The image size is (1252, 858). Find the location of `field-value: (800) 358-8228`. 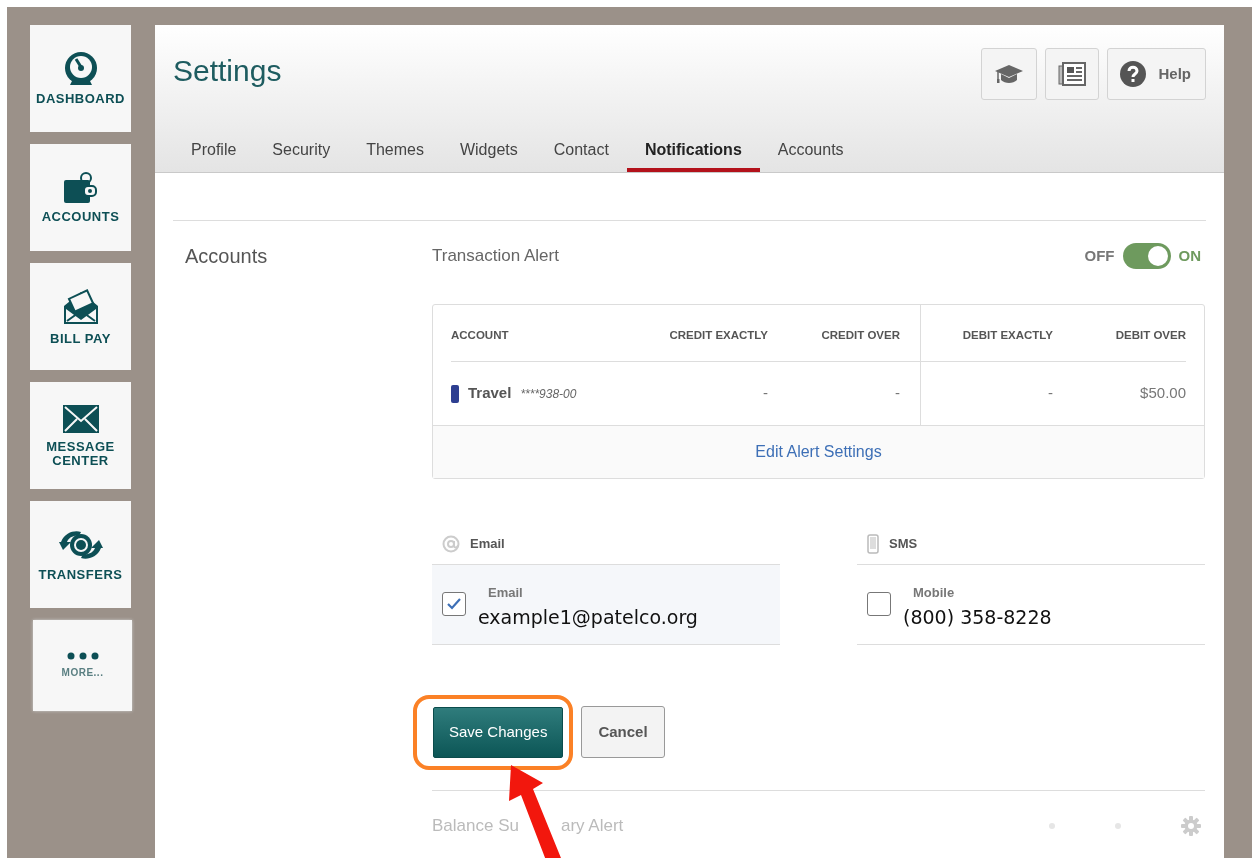

field-value: (800) 358-8228 is located at coordinates (977, 617).